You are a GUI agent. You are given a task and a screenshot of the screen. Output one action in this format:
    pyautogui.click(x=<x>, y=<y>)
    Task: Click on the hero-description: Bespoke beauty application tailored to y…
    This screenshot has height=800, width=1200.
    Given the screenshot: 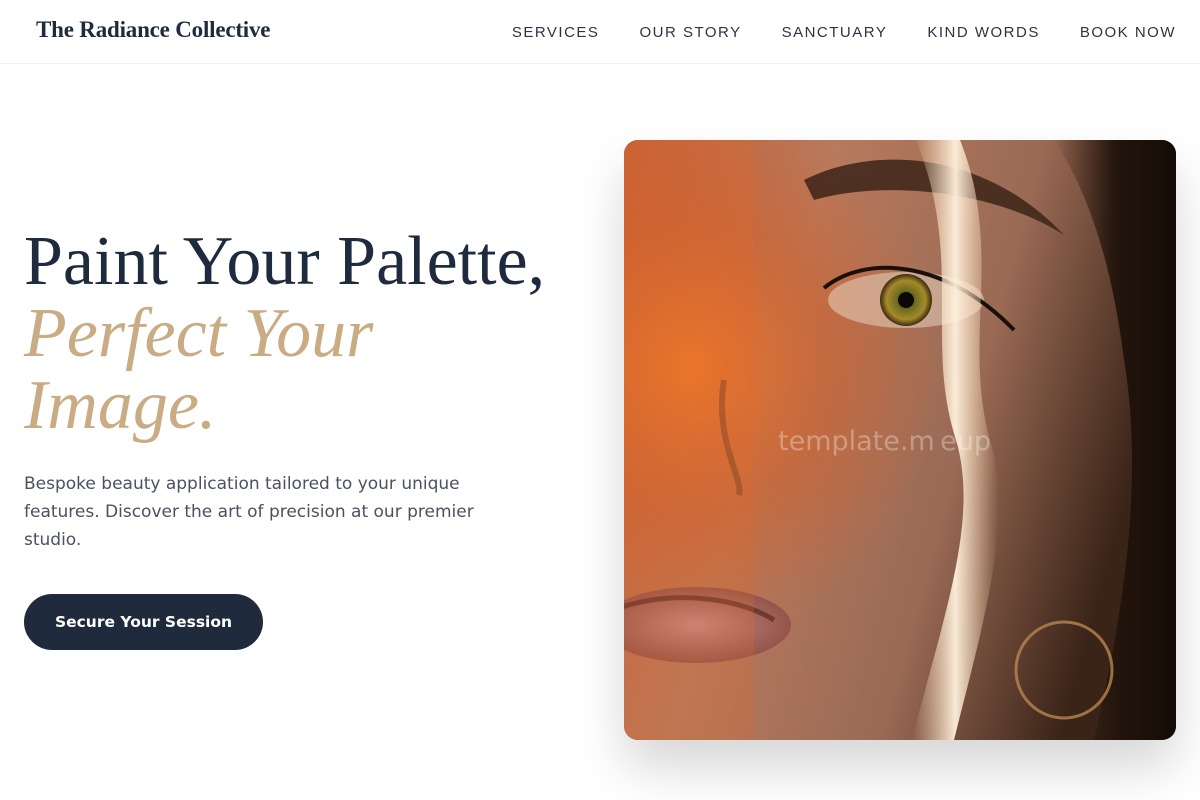 What is the action you would take?
    pyautogui.click(x=249, y=512)
    